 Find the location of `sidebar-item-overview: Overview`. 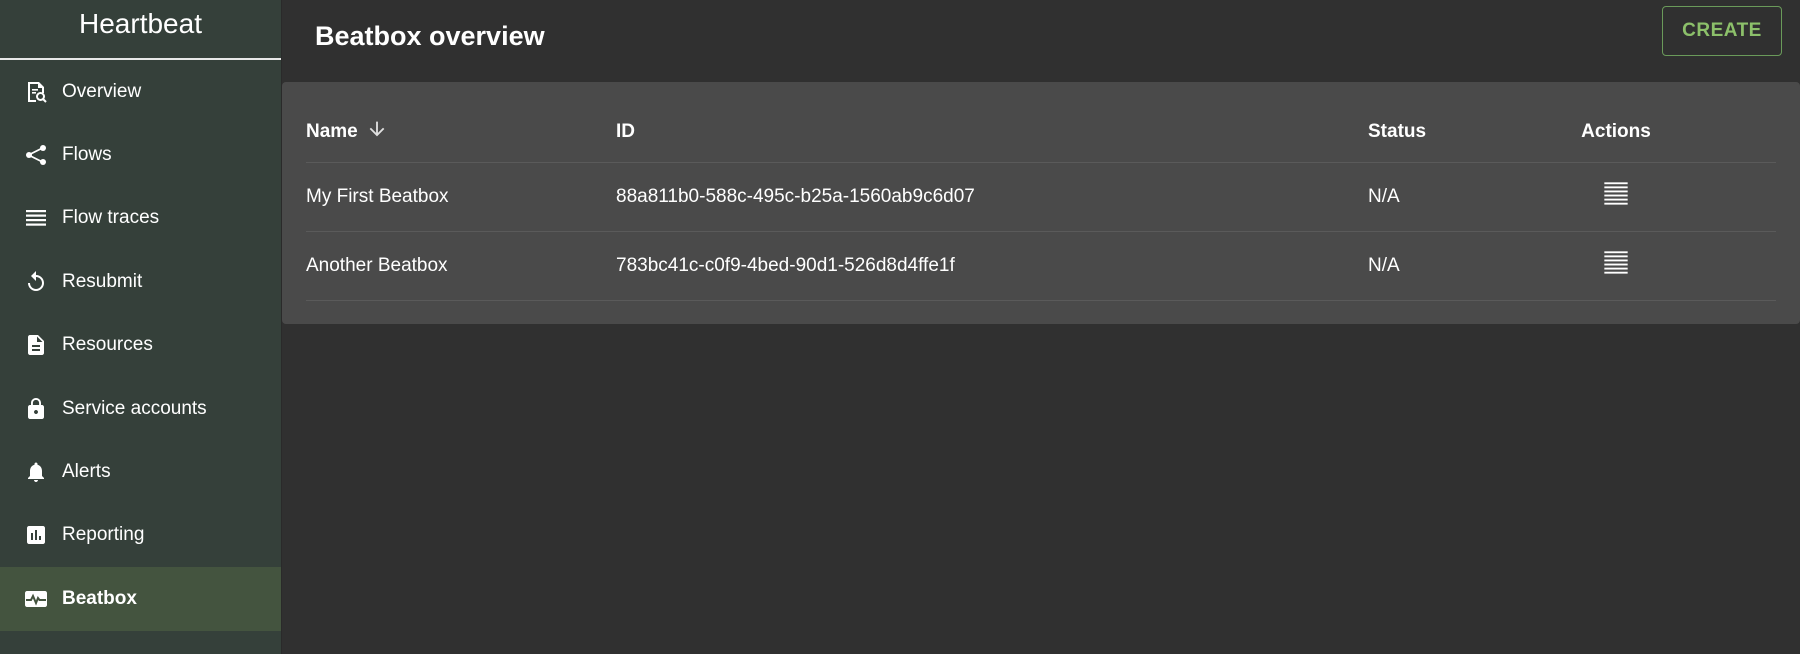

sidebar-item-overview: Overview is located at coordinates (140, 91).